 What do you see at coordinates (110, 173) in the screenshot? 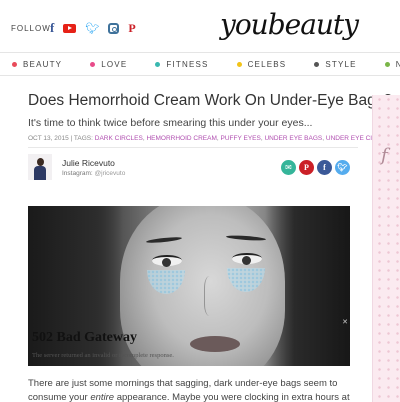
I see `instagram-handle: @jricevuto` at bounding box center [110, 173].